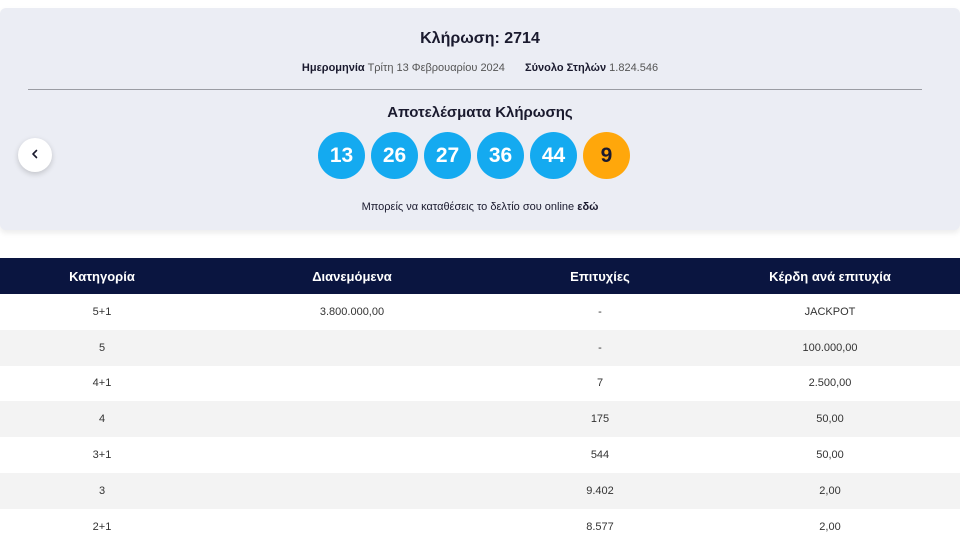  What do you see at coordinates (352, 311) in the screenshot?
I see `cell-distributed: 3.800.000,00` at bounding box center [352, 311].